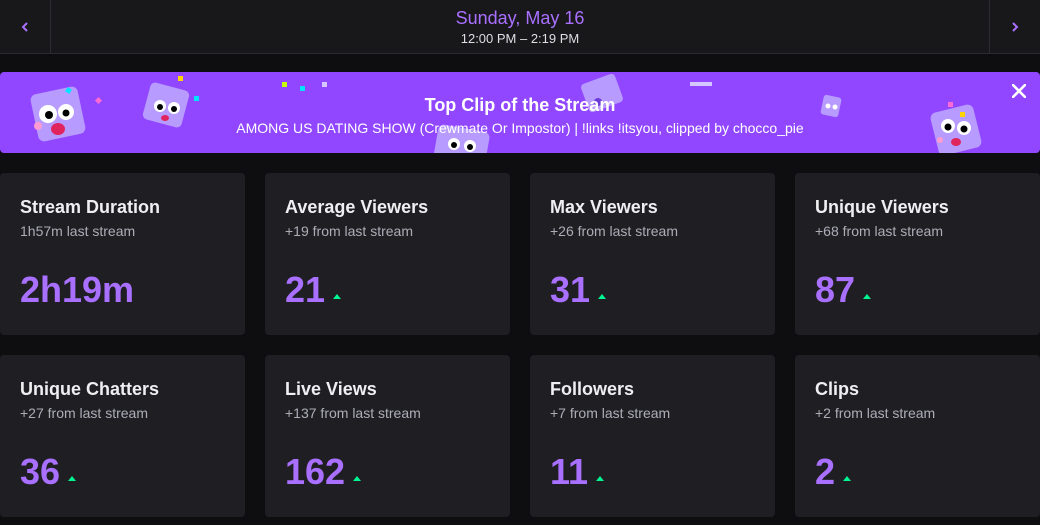  I want to click on stat-value: 2, so click(833, 472).